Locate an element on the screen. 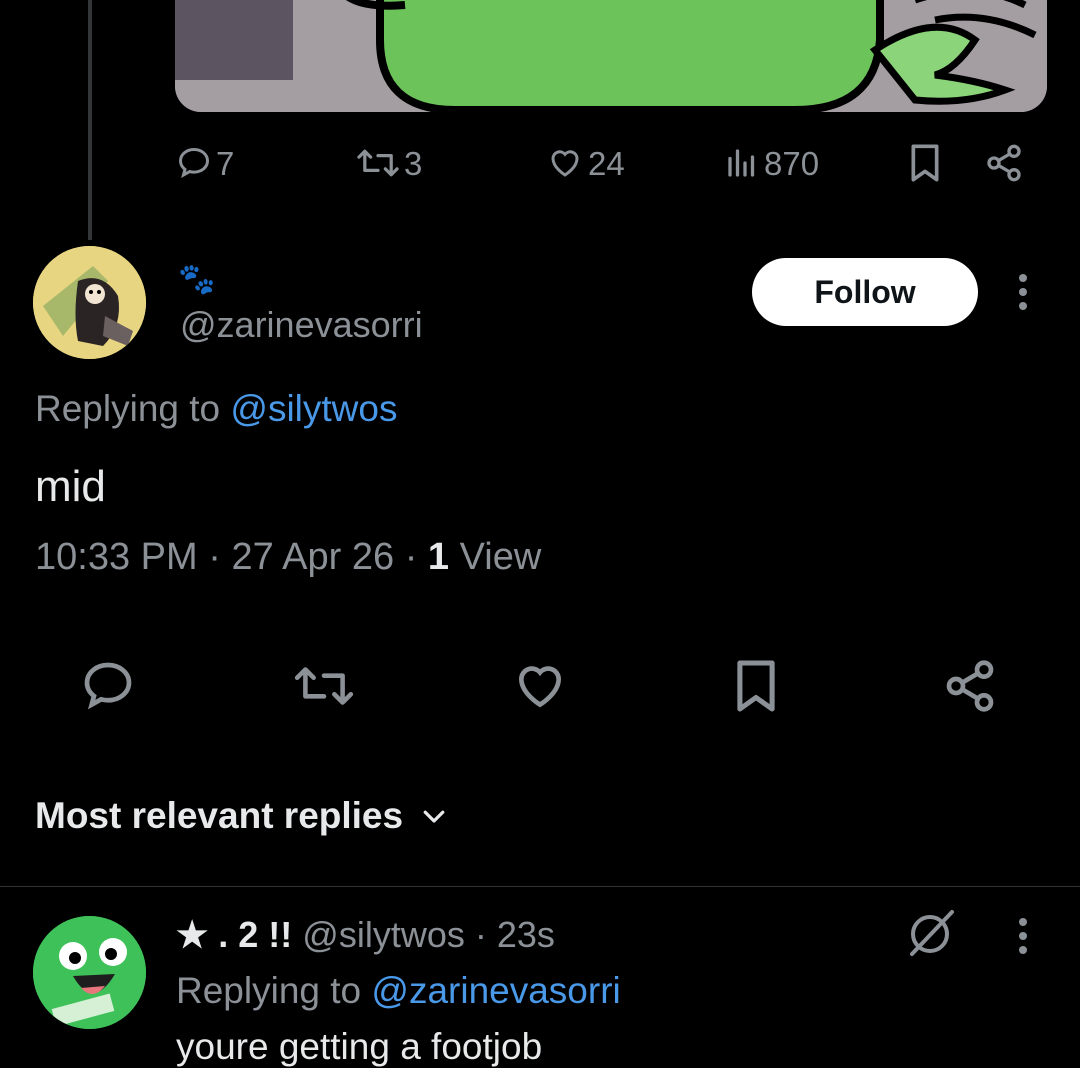 This screenshot has width=1080, height=1068. replying-to-link: @silytwos is located at coordinates (313, 408).